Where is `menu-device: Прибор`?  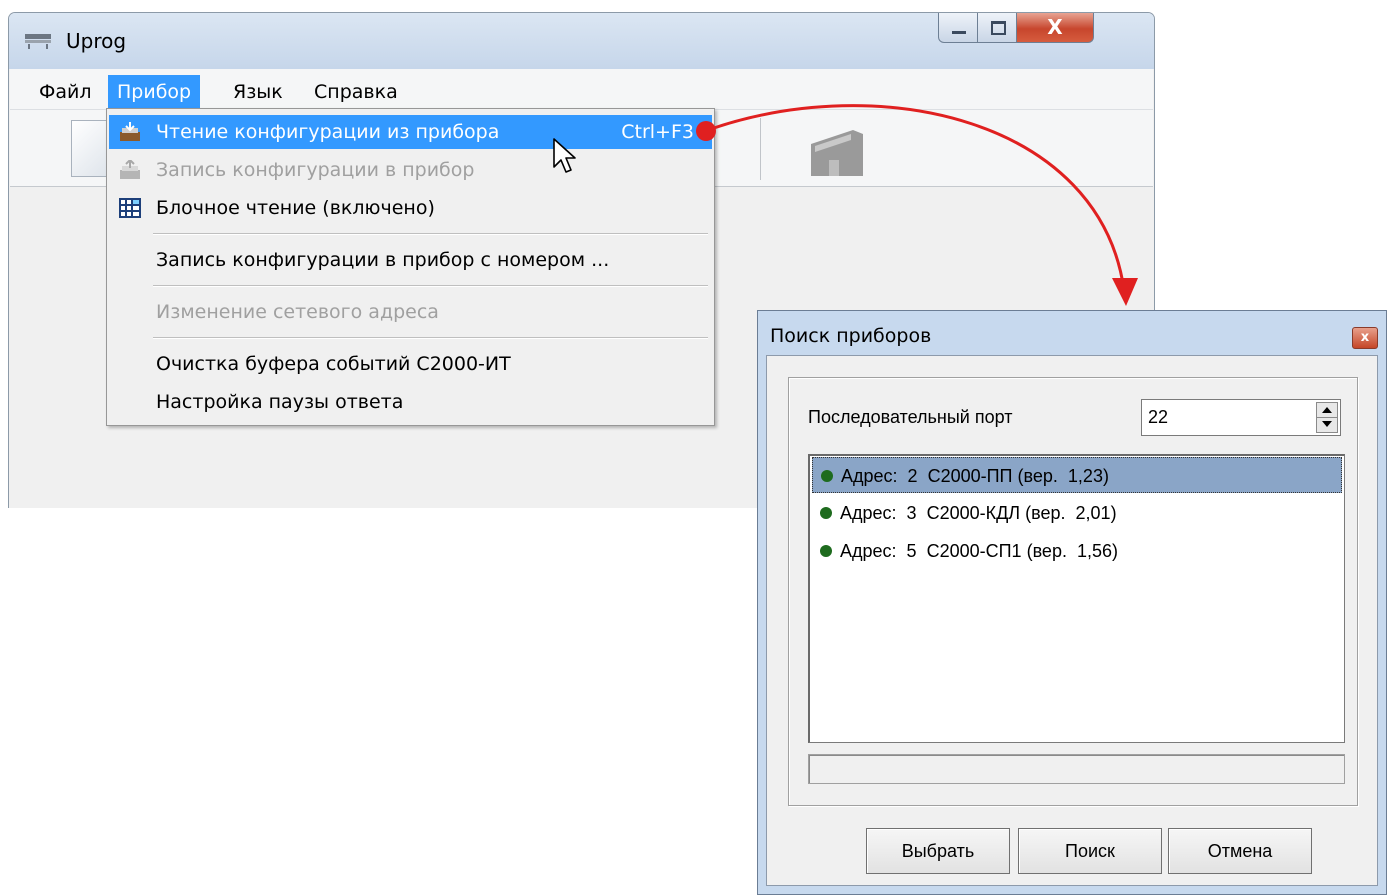 menu-device: Прибор is located at coordinates (154, 92).